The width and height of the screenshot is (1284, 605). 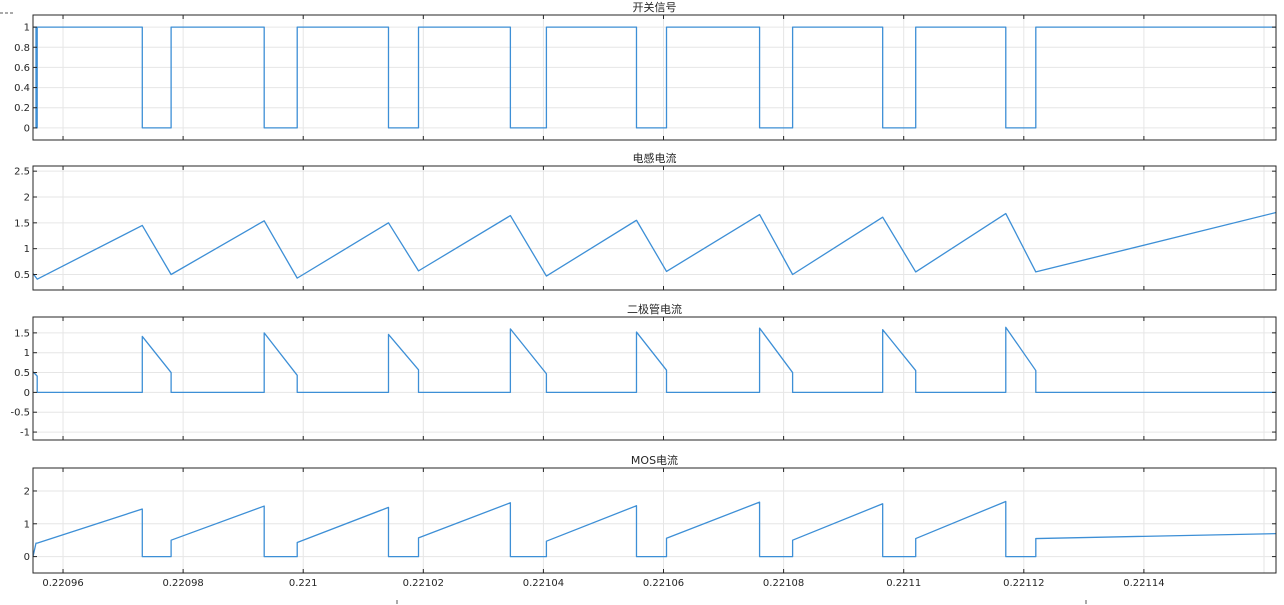 I want to click on y-tick-label: -1, so click(x=25, y=433).